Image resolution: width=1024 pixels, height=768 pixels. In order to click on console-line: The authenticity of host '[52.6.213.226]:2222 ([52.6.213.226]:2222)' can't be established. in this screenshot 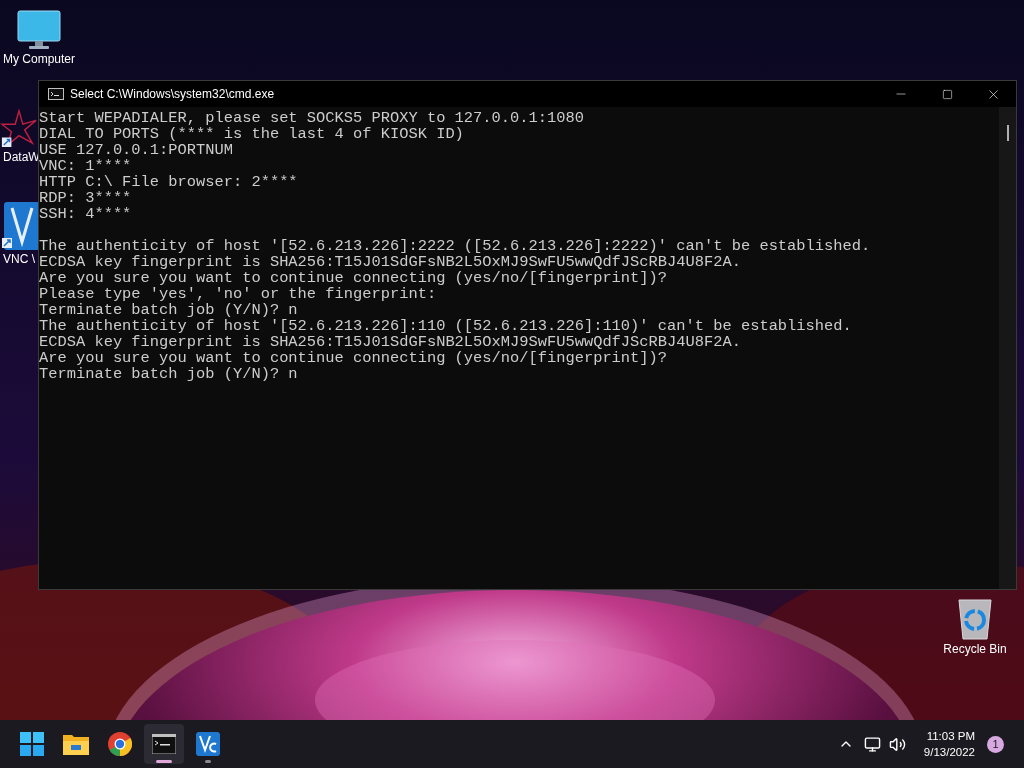, I will do `click(455, 246)`.